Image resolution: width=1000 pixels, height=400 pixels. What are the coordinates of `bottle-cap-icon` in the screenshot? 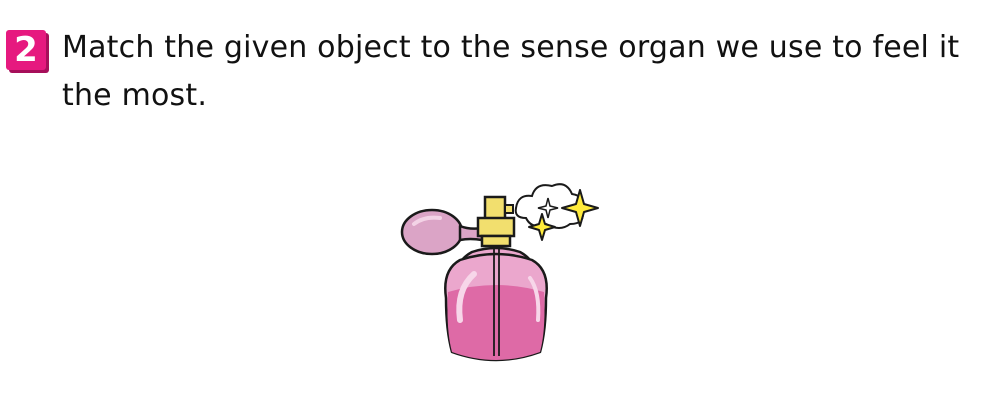 It's located at (496, 221).